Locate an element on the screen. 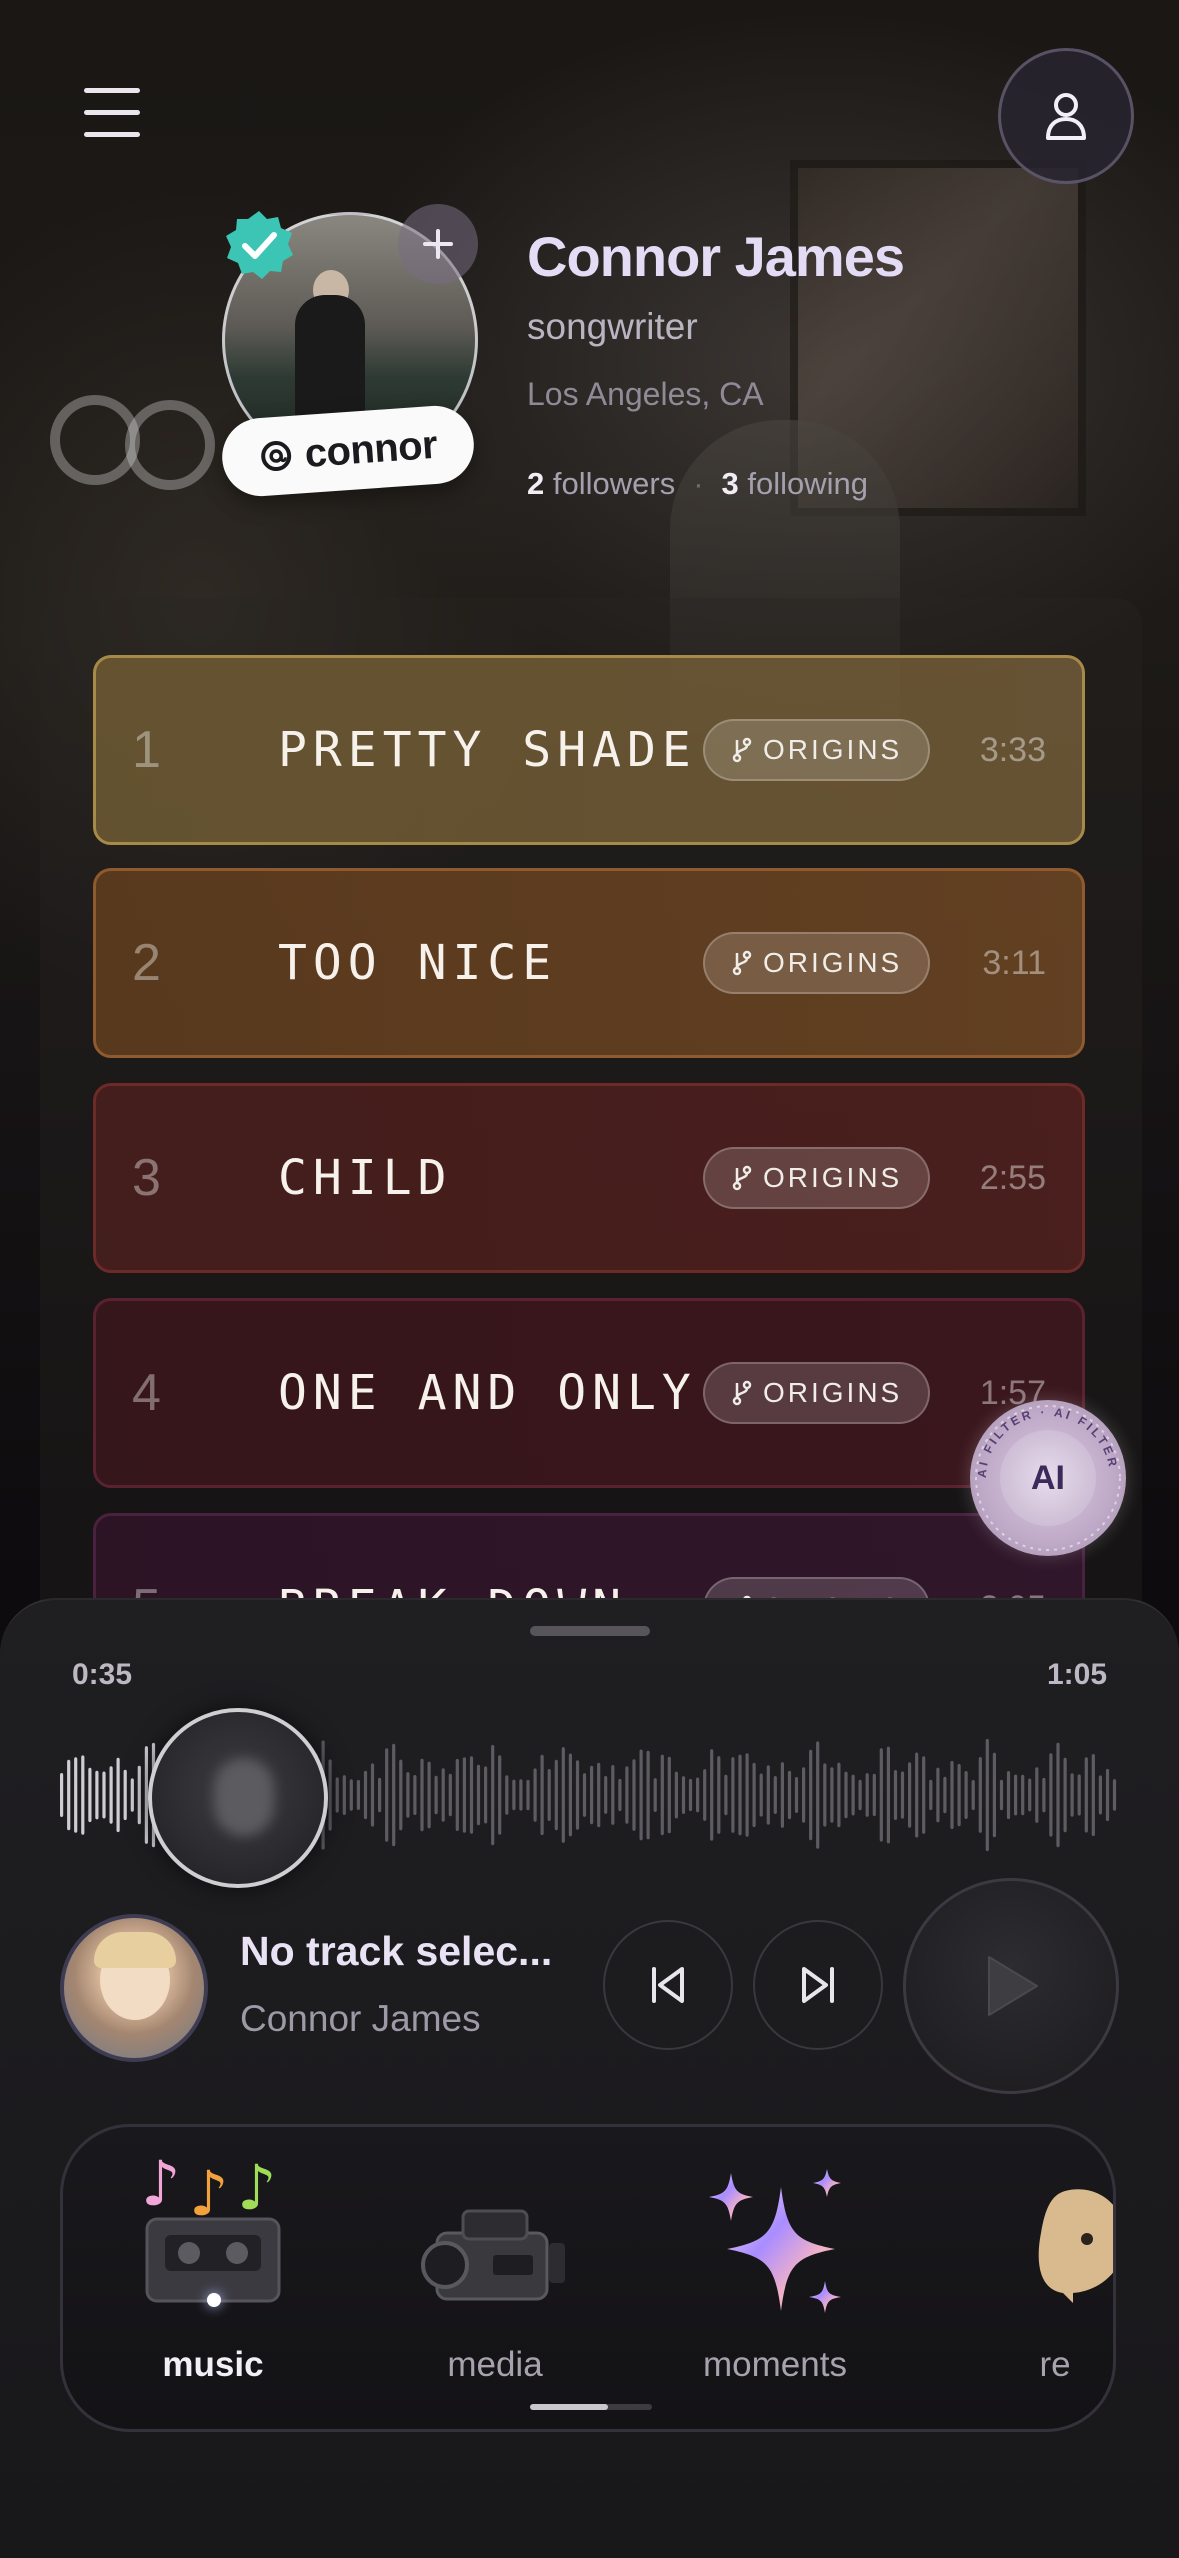 This screenshot has width=1179, height=2558. track-row: 3 CHILD ORIGINS 2:55 is located at coordinates (589, 1178).